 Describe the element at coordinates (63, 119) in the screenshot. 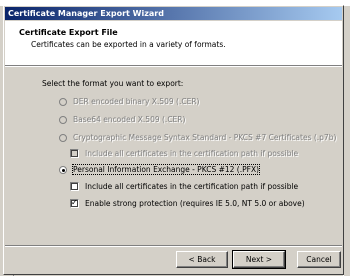

I see `radio-base64` at that location.